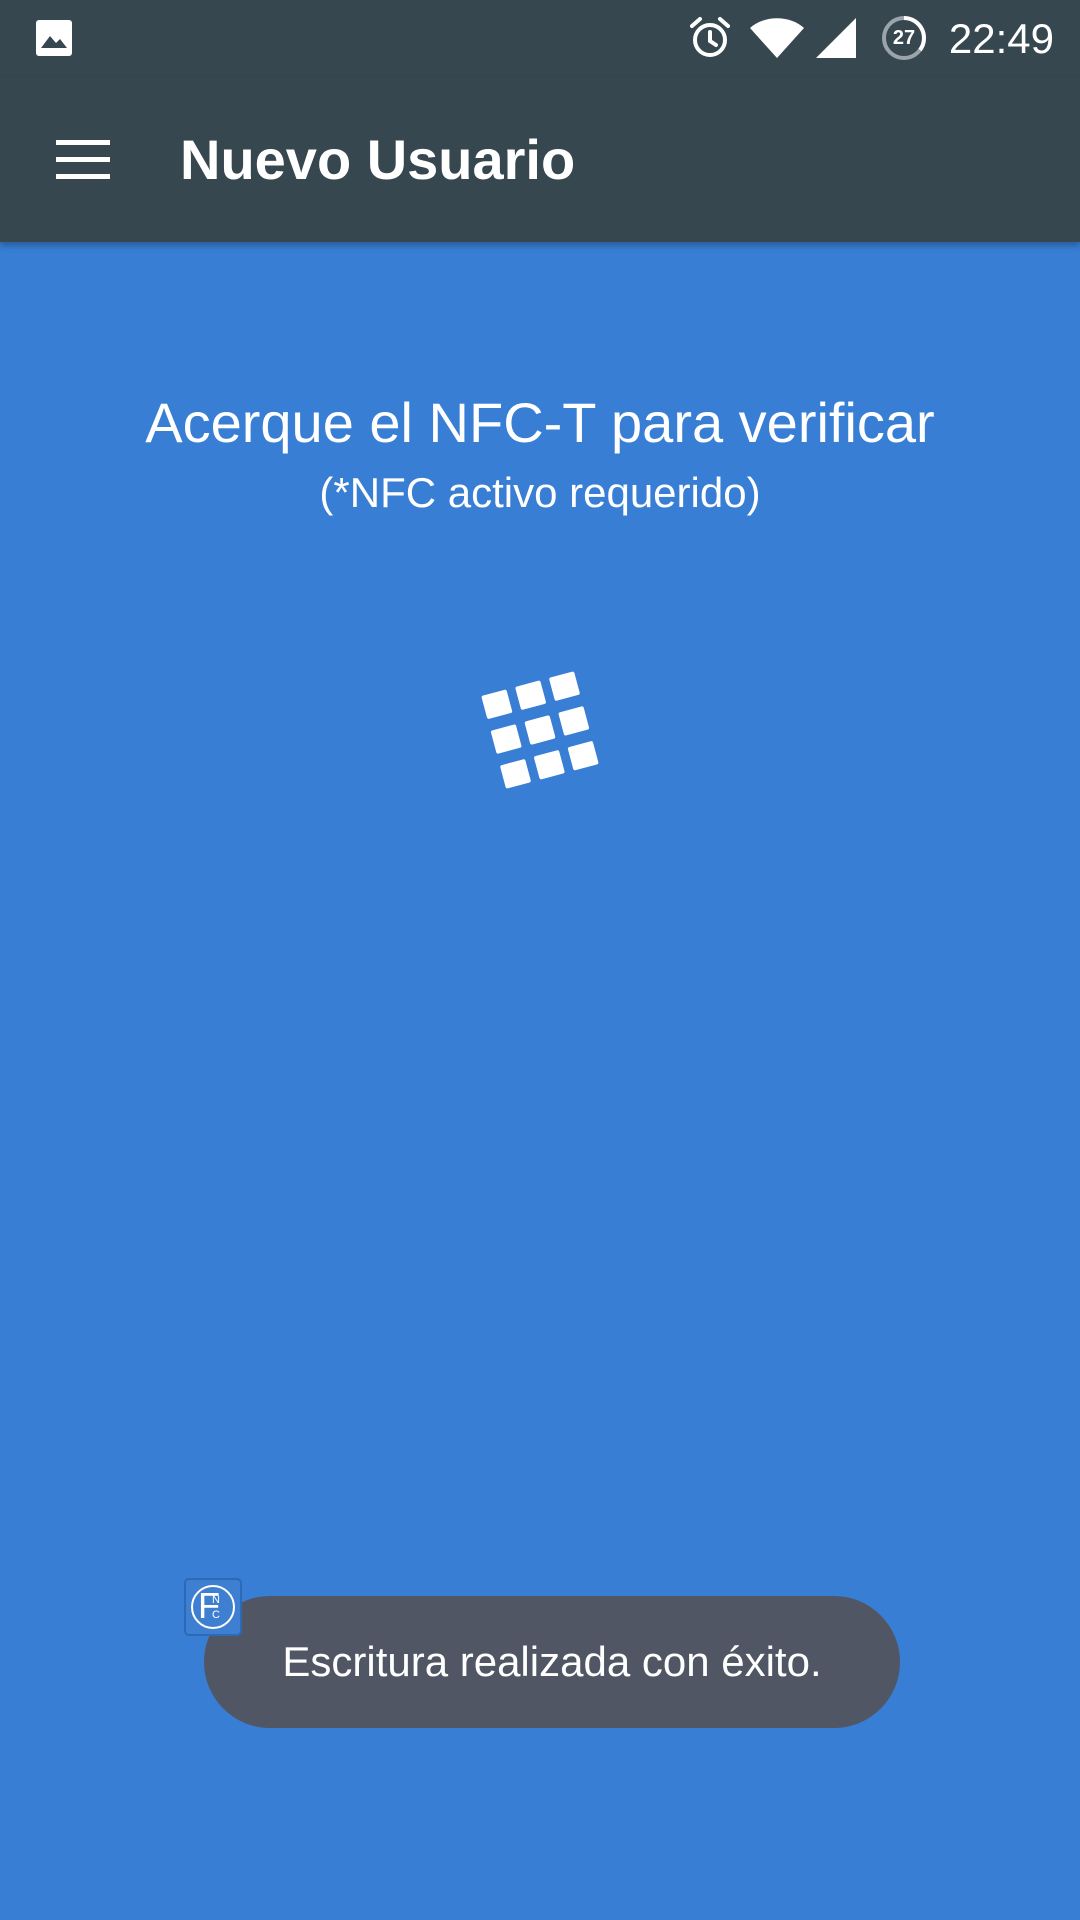 The image size is (1080, 1920). I want to click on status-bar: 27 22:49, so click(540, 39).